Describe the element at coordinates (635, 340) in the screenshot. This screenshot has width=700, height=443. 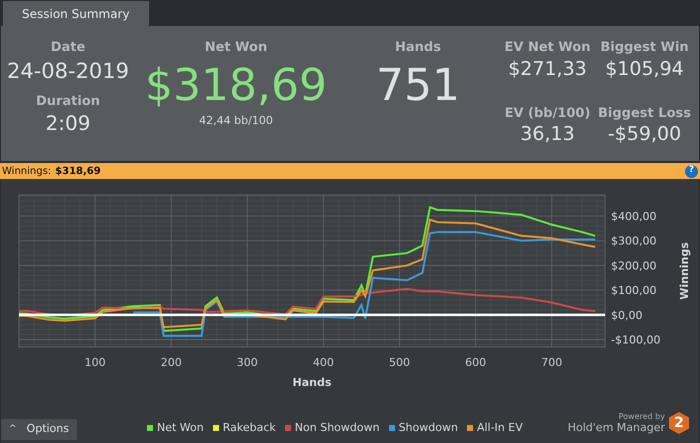
I see `y-tick-label: -$100,00` at that location.